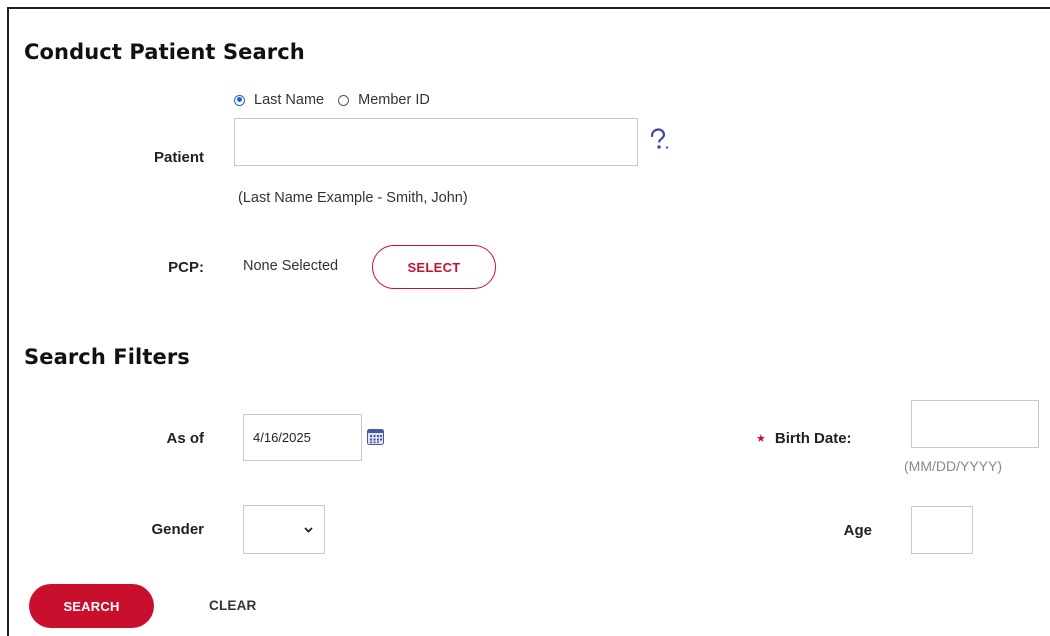  What do you see at coordinates (239, 100) in the screenshot?
I see `radio-last-name` at bounding box center [239, 100].